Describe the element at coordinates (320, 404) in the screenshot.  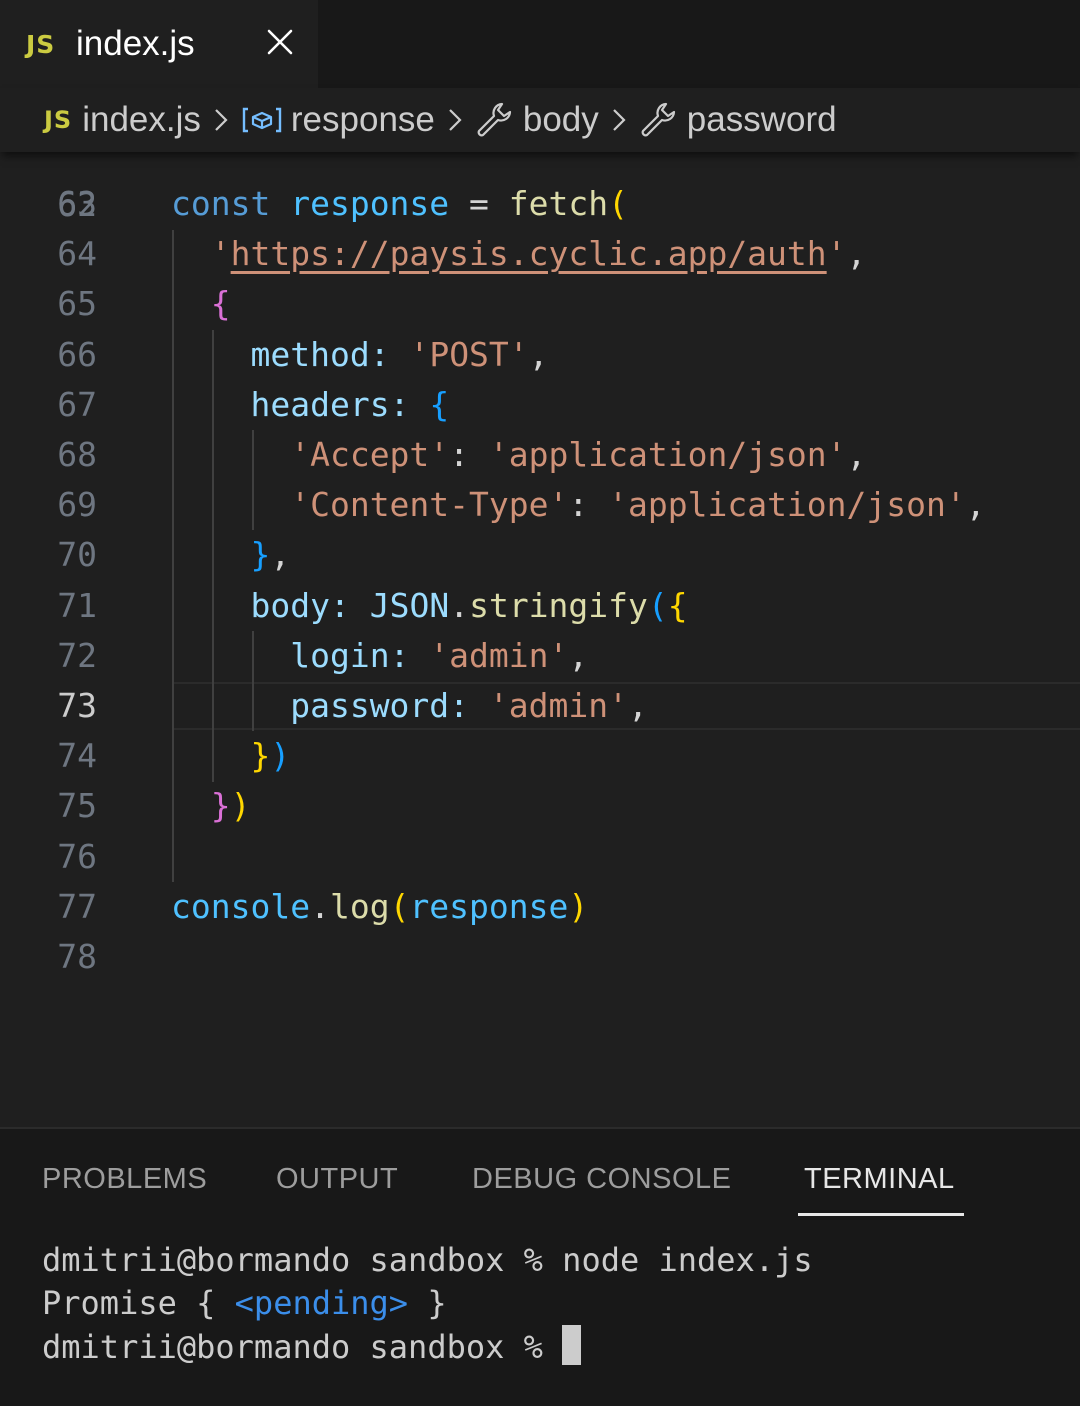
I see `code-token: headers` at that location.